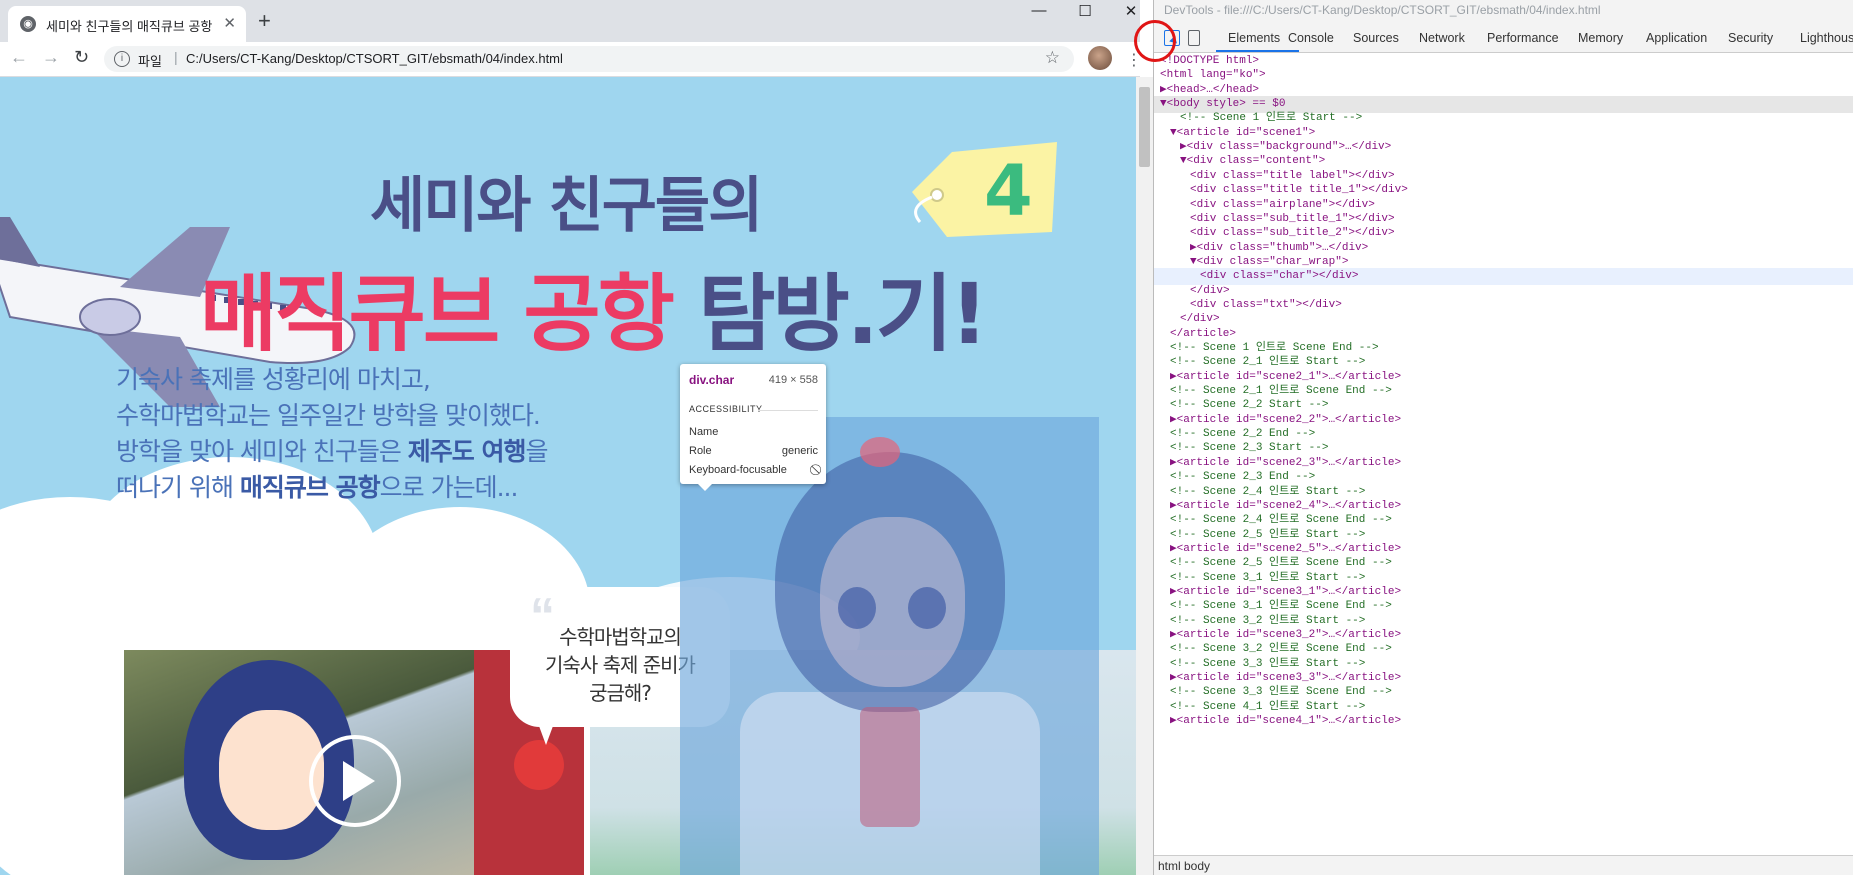 This screenshot has width=1853, height=875. I want to click on tooltip-section: ACCESSIBILITY, so click(726, 409).